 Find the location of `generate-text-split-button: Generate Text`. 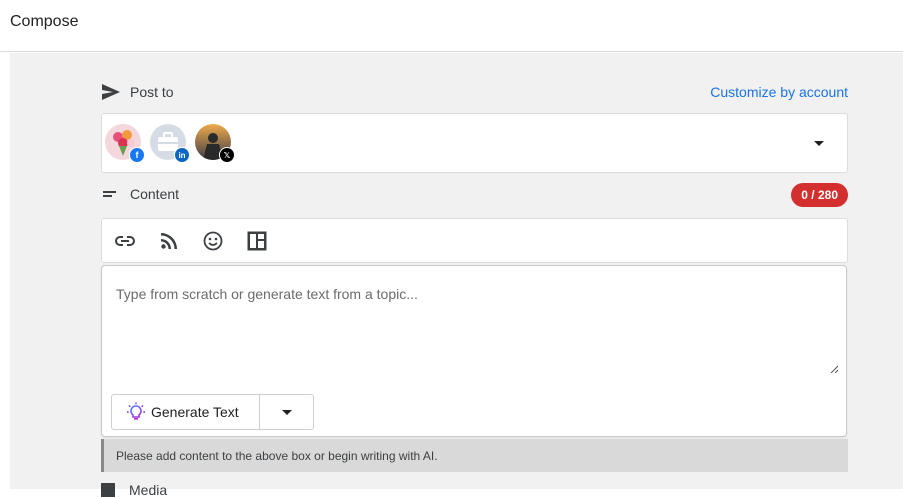

generate-text-split-button: Generate Text is located at coordinates (212, 412).